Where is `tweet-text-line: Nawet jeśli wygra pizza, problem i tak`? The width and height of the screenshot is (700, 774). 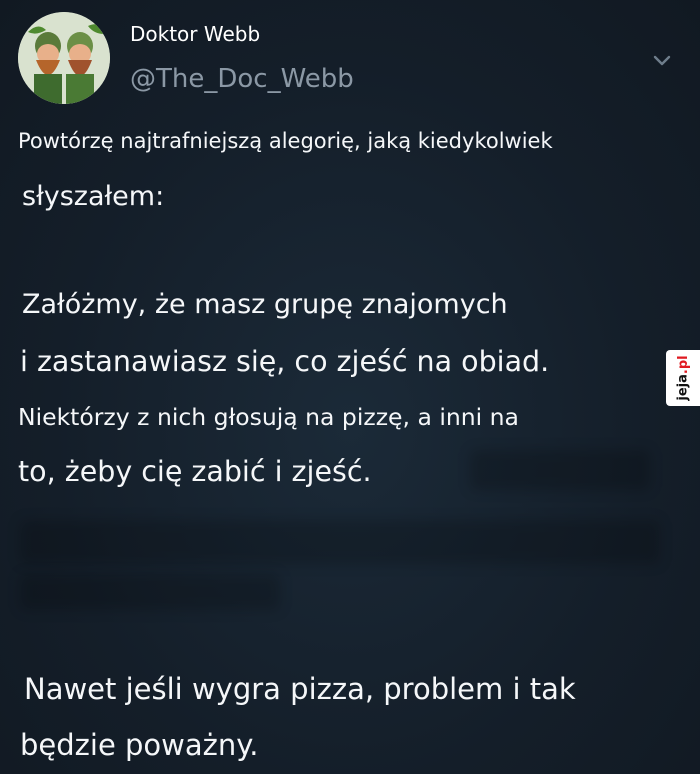 tweet-text-line: Nawet jeśli wygra pizza, problem i tak is located at coordinates (300, 689).